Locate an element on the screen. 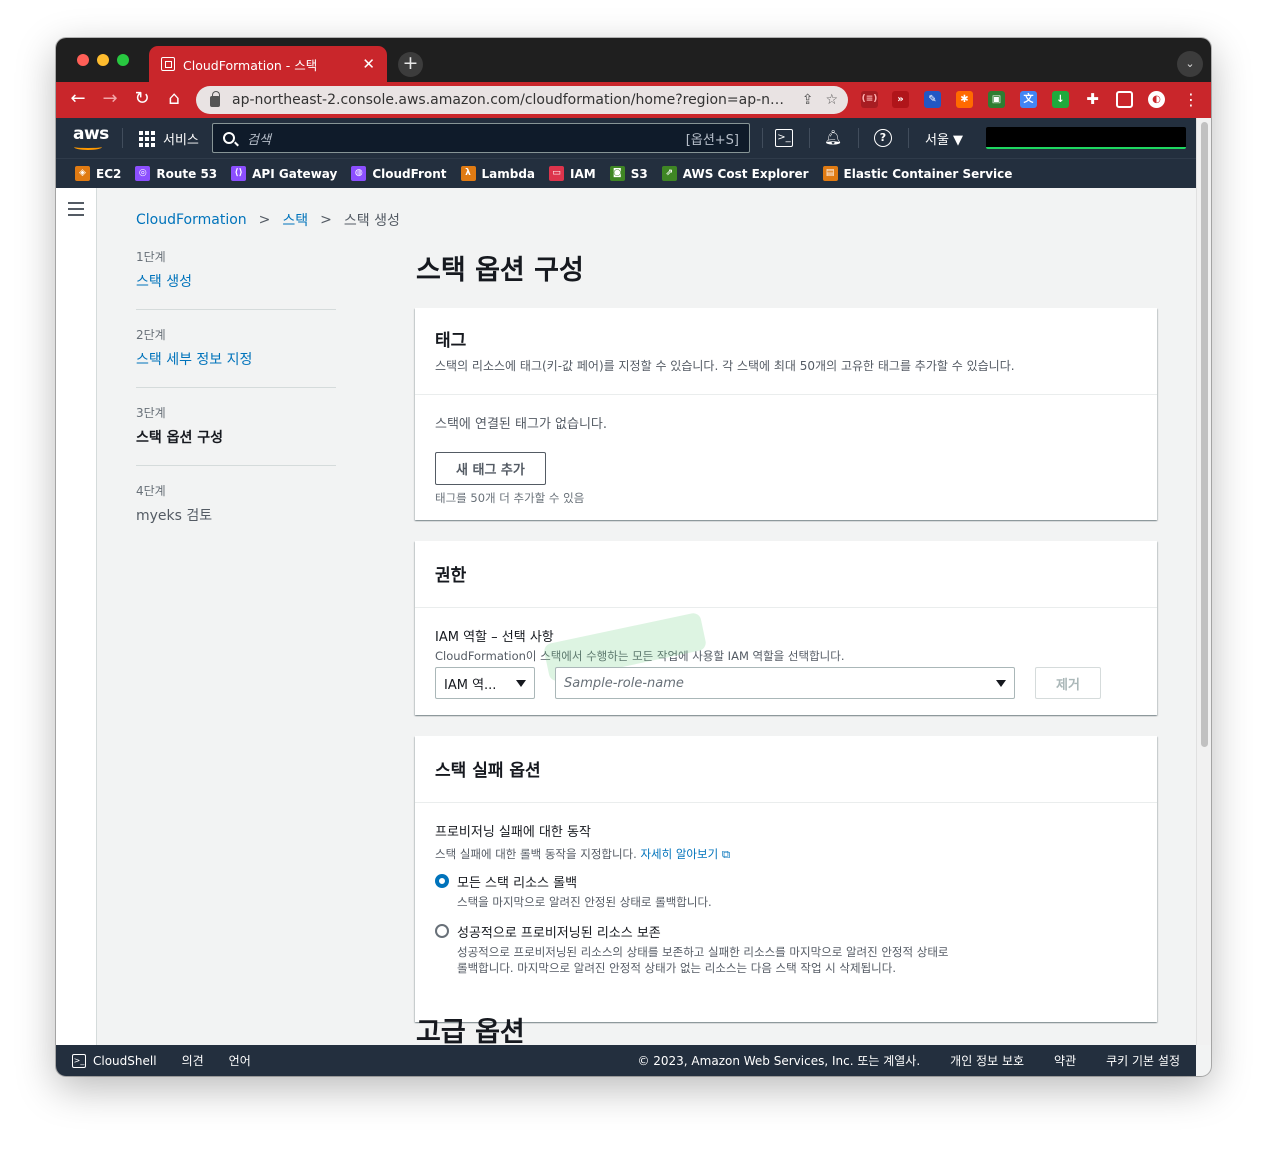 The height and width of the screenshot is (1150, 1267). breadcrumb-current: 스택 생성 is located at coordinates (371, 221).